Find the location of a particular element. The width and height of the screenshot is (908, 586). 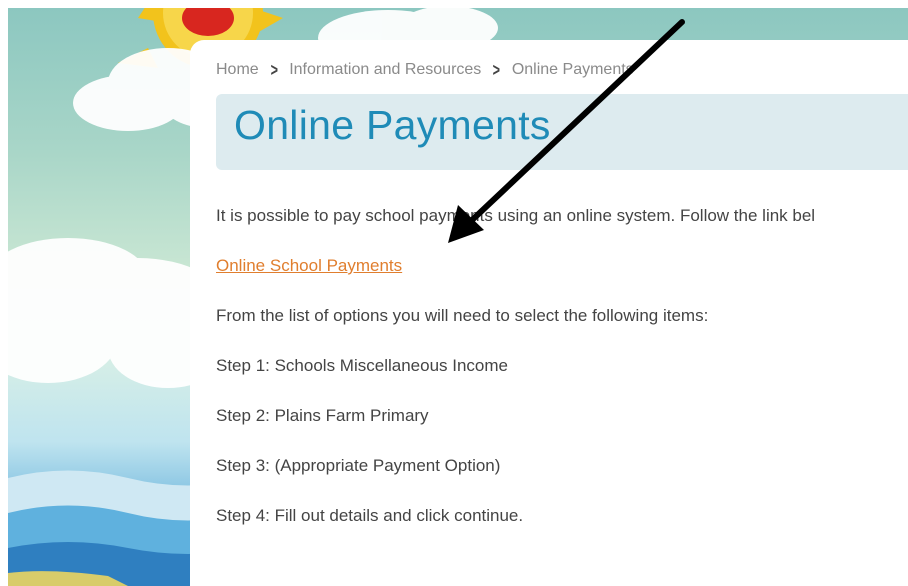

step-1-text: Step 1: Schools Miscellaneous Income is located at coordinates (362, 365).